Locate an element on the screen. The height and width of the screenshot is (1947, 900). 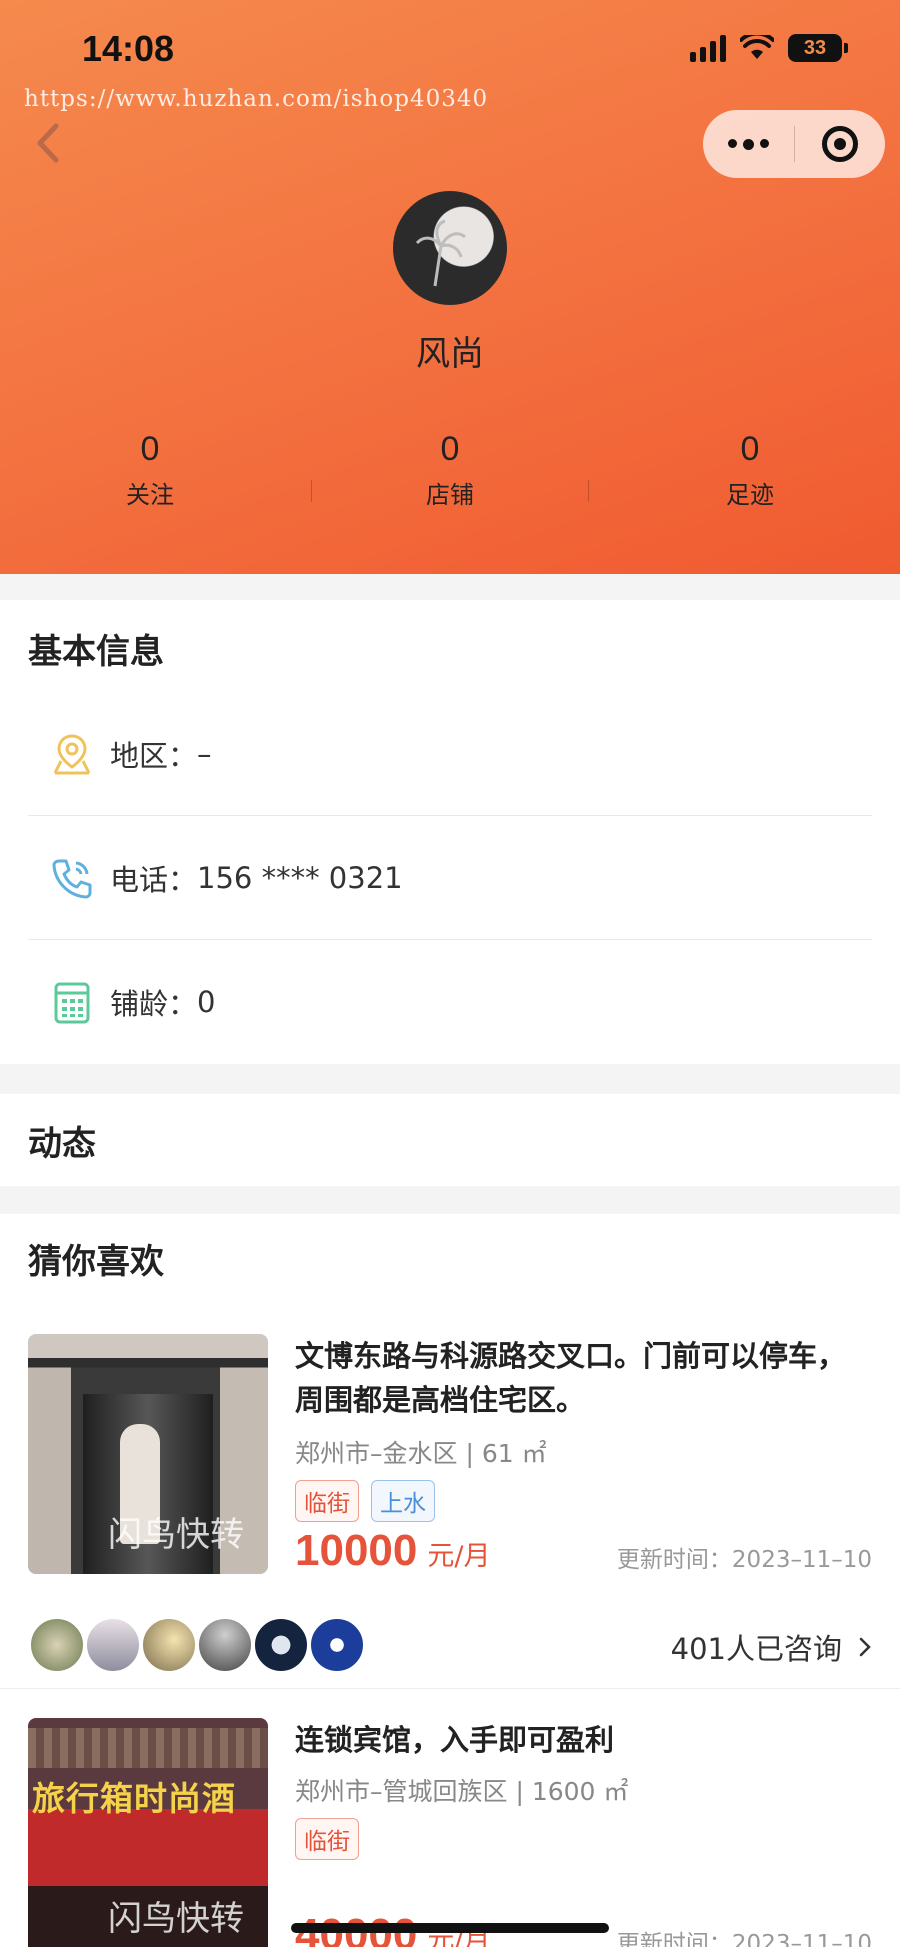
calendar-icon is located at coordinates (72, 1002).